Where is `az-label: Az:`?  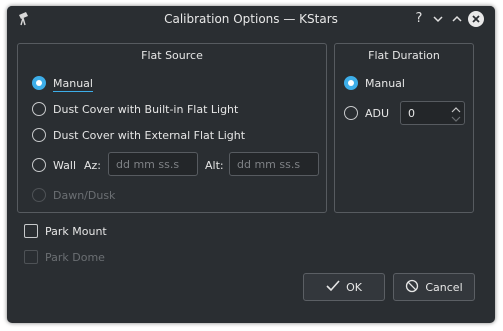 az-label: Az: is located at coordinates (93, 165).